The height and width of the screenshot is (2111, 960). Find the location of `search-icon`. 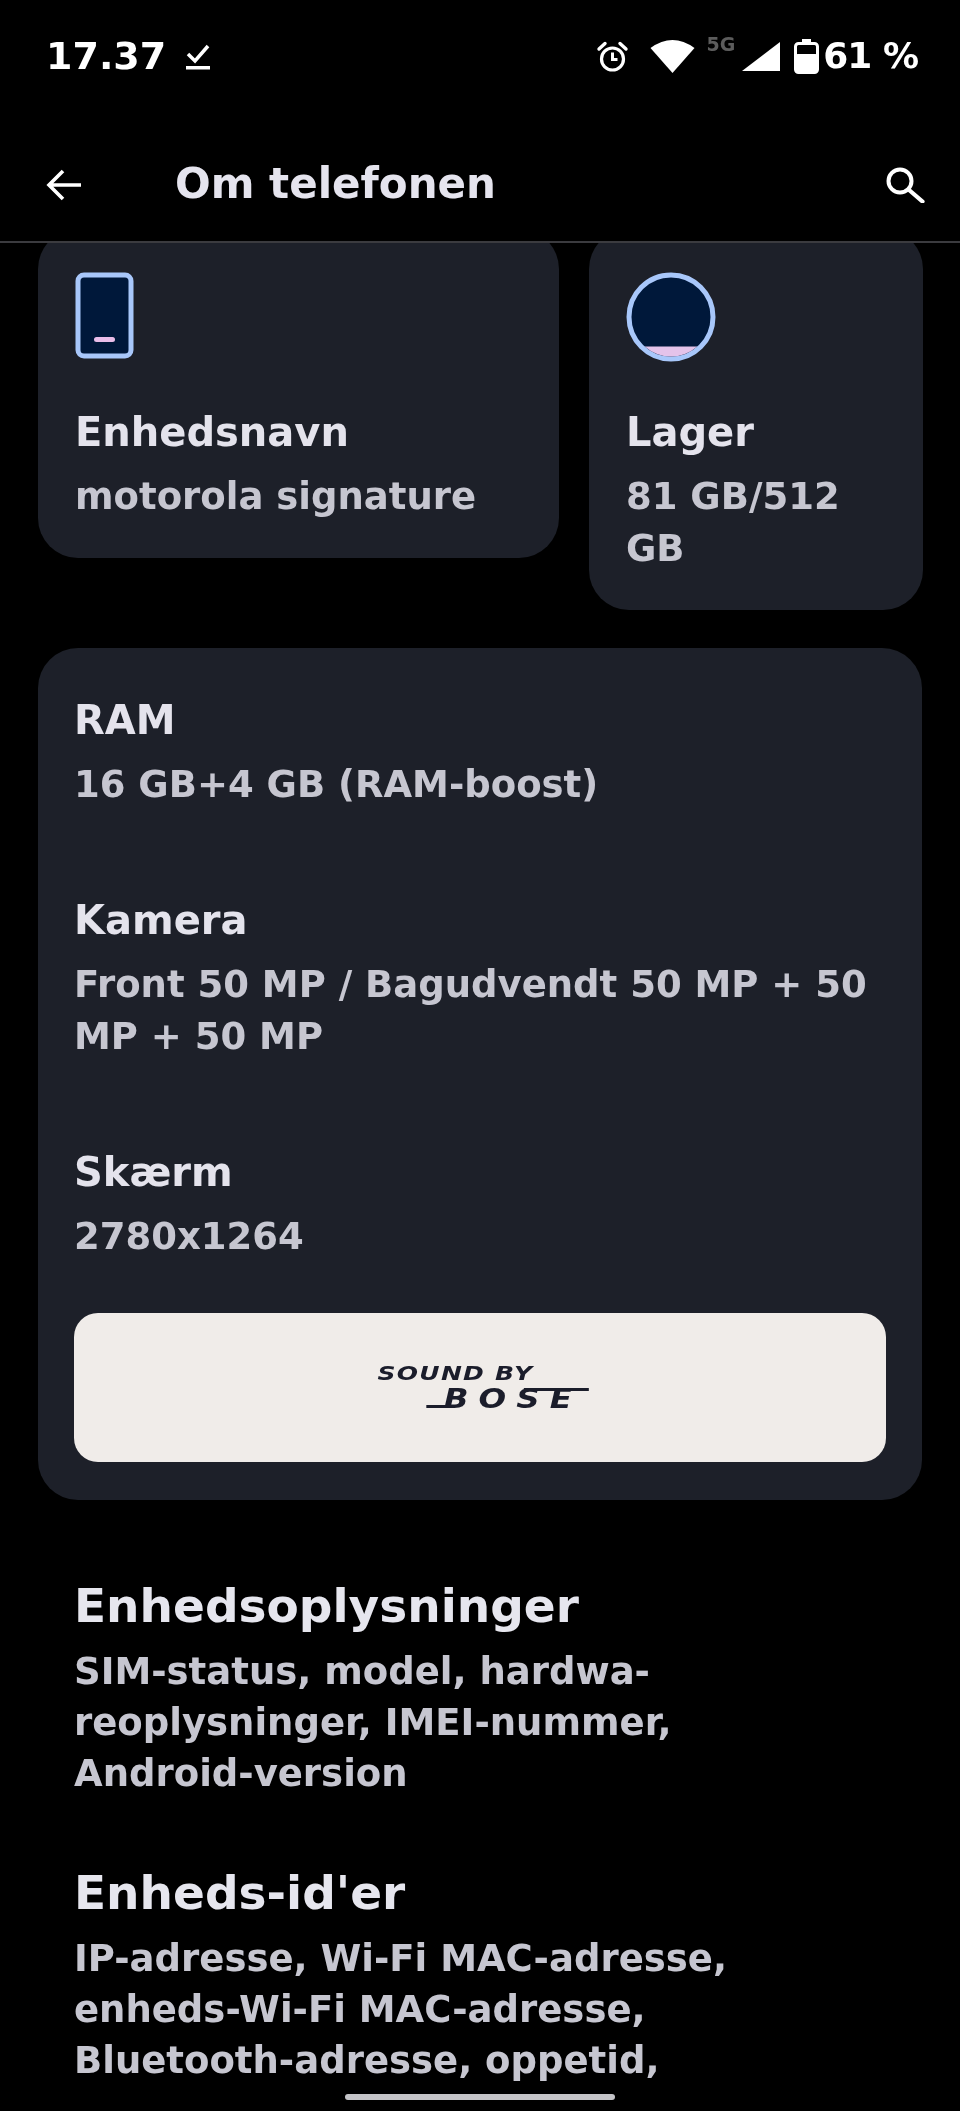

search-icon is located at coordinates (905, 184).